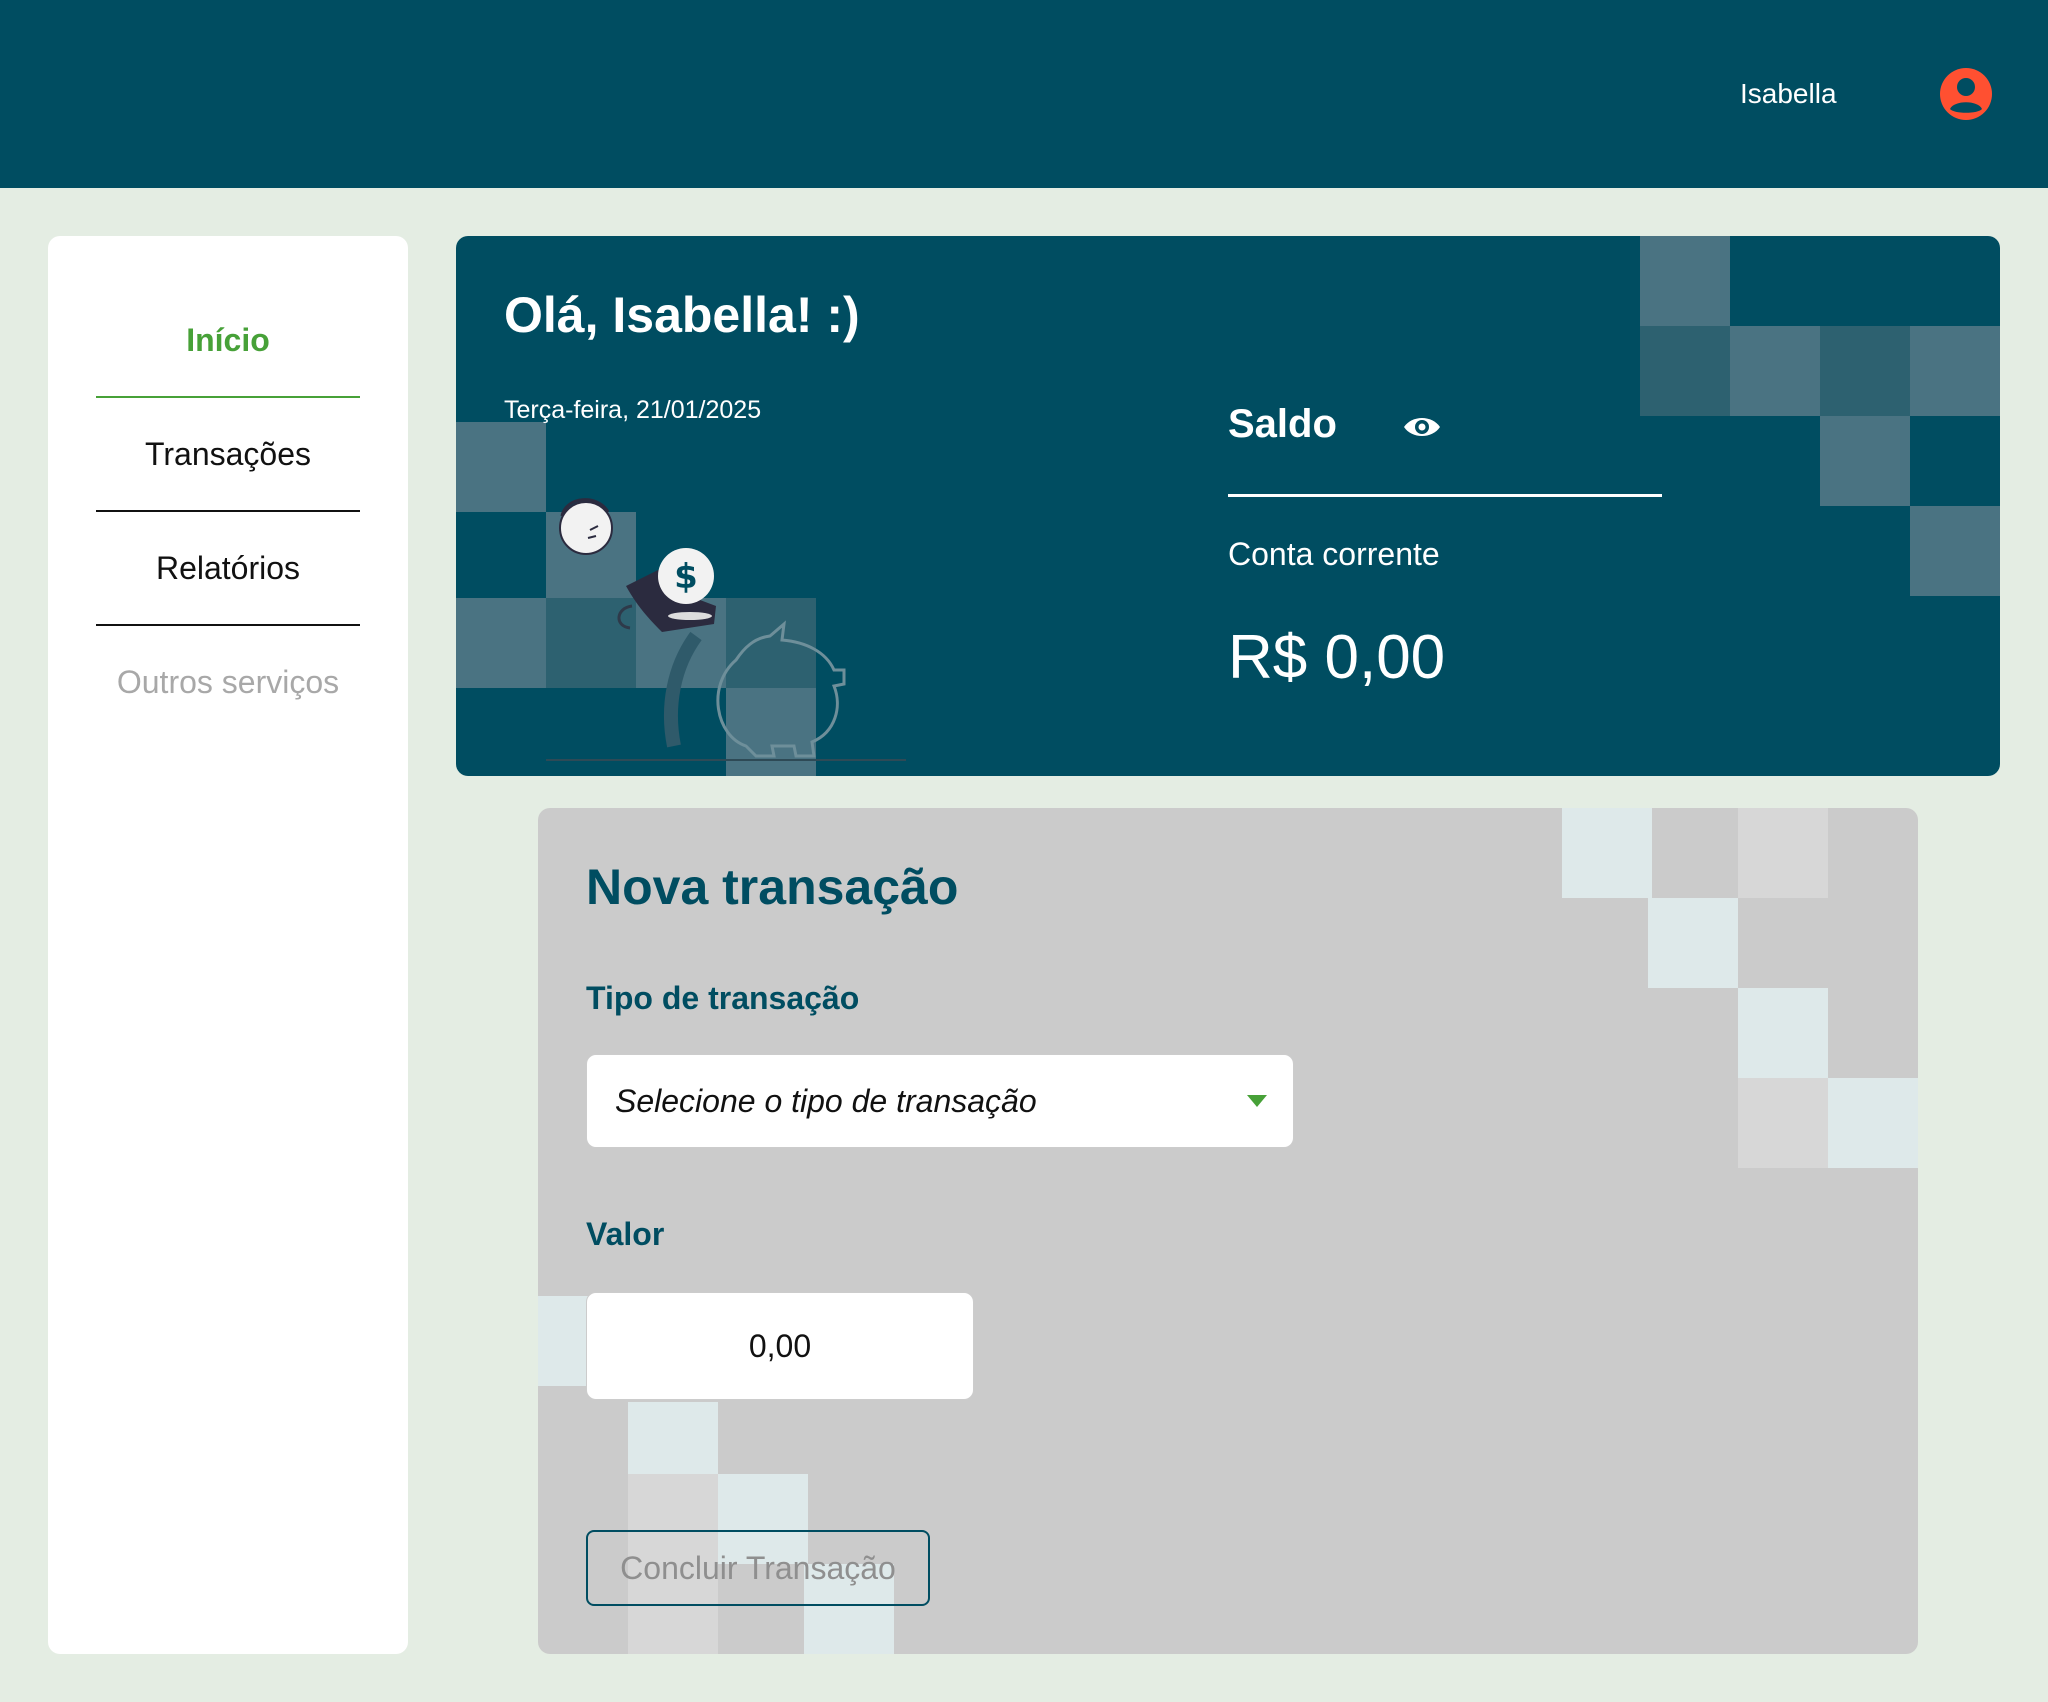 The image size is (2048, 1702). I want to click on saldo-label: Saldo, so click(1282, 424).